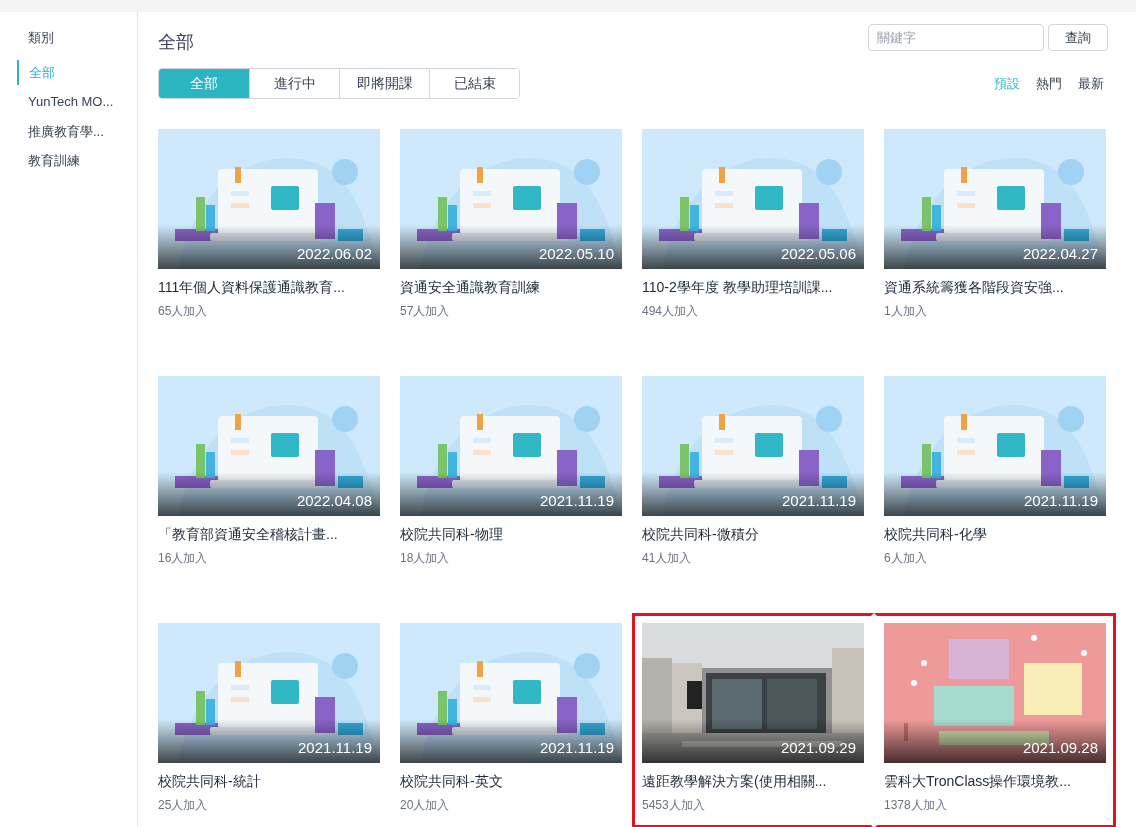  What do you see at coordinates (818, 747) in the screenshot?
I see `course-date: 2021.09.29` at bounding box center [818, 747].